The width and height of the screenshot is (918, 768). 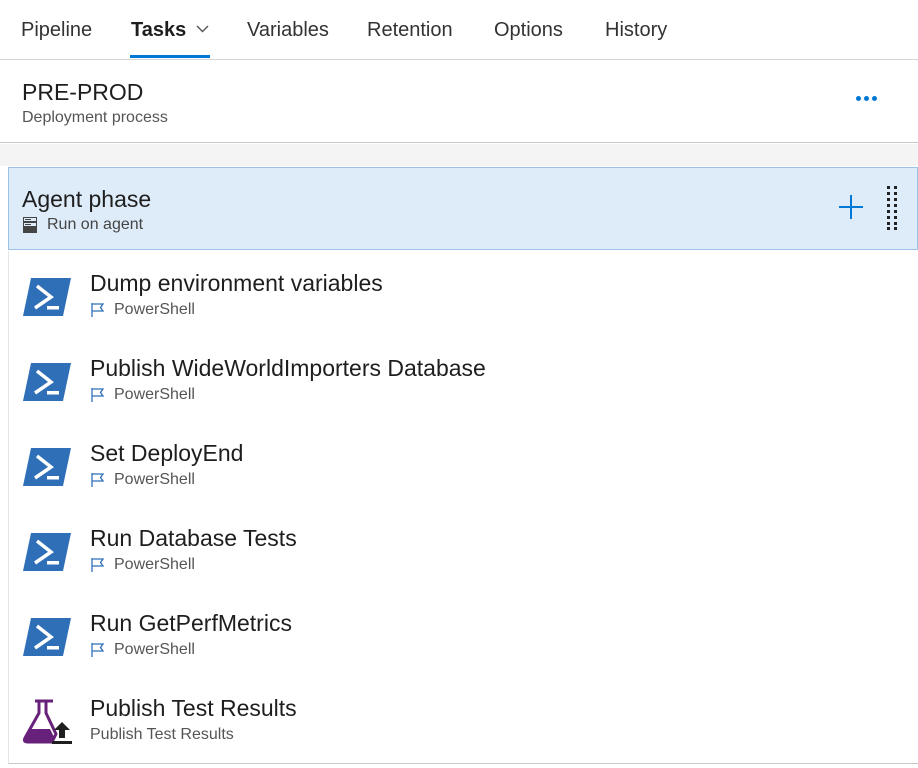 I want to click on tab-tasks: Tasks, so click(x=170, y=30).